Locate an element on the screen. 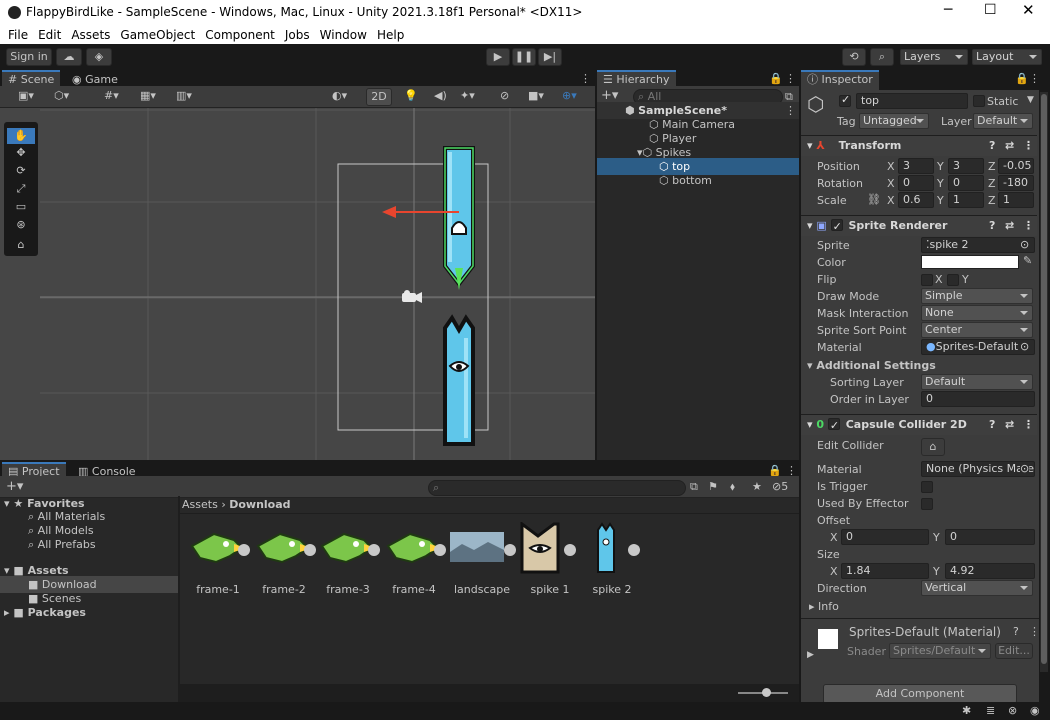  sprite-renderer-header: ▾ ▣ Sprite Renderer ? ⇄ ⋮ is located at coordinates (919, 226).